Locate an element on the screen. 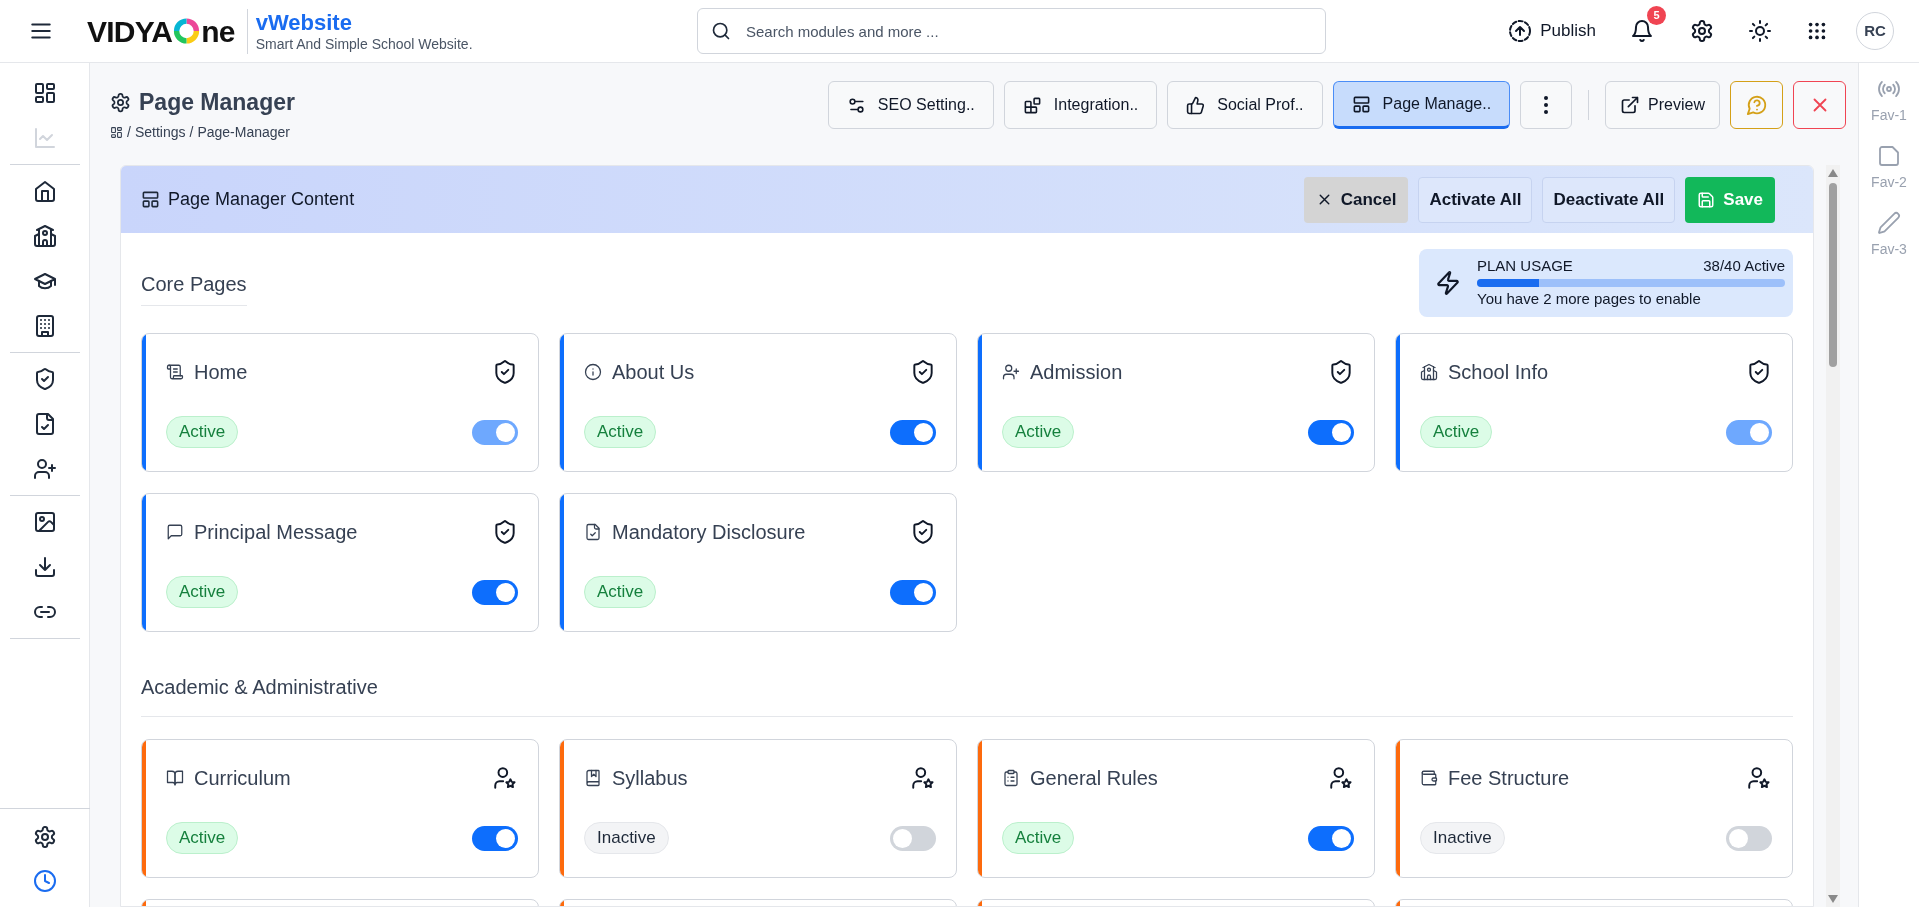 The width and height of the screenshot is (1919, 907). close-button is located at coordinates (1819, 105).